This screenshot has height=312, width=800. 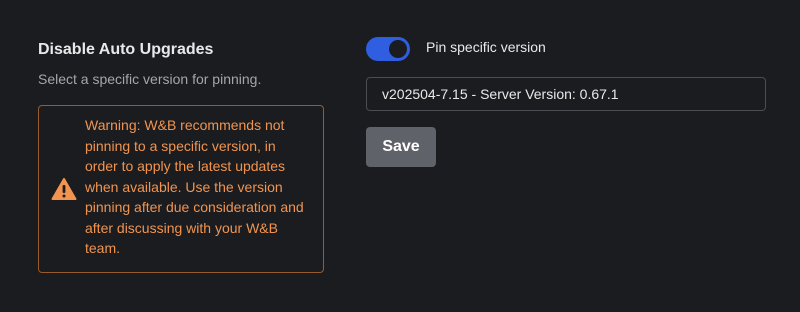 I want to click on pin-version-toggle, so click(x=388, y=49).